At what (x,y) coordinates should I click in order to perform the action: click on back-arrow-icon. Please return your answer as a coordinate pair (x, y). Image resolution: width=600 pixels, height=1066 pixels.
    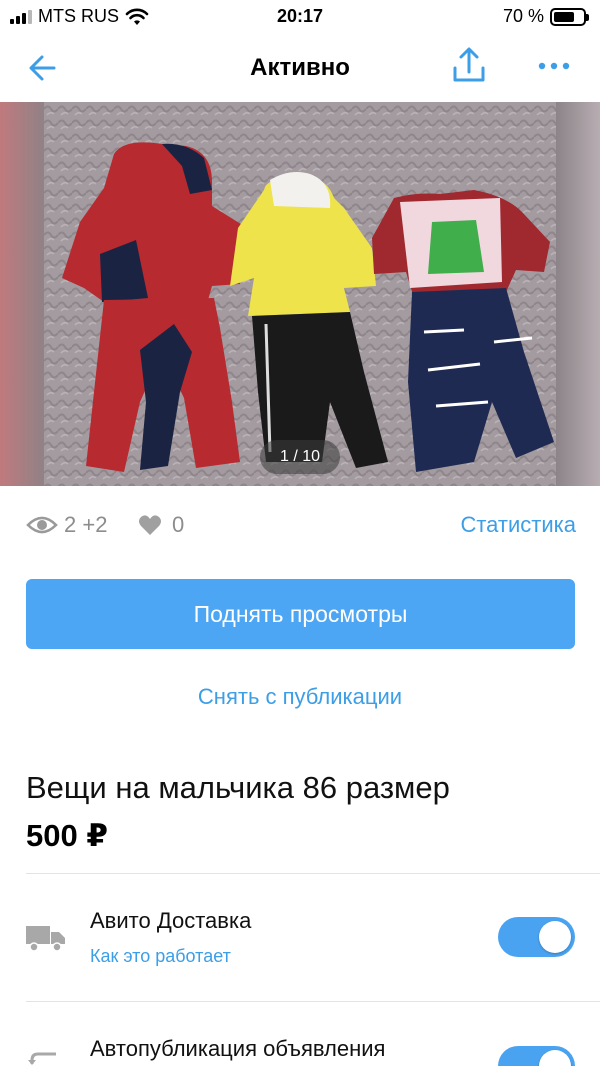
    Looking at the image, I should click on (44, 68).